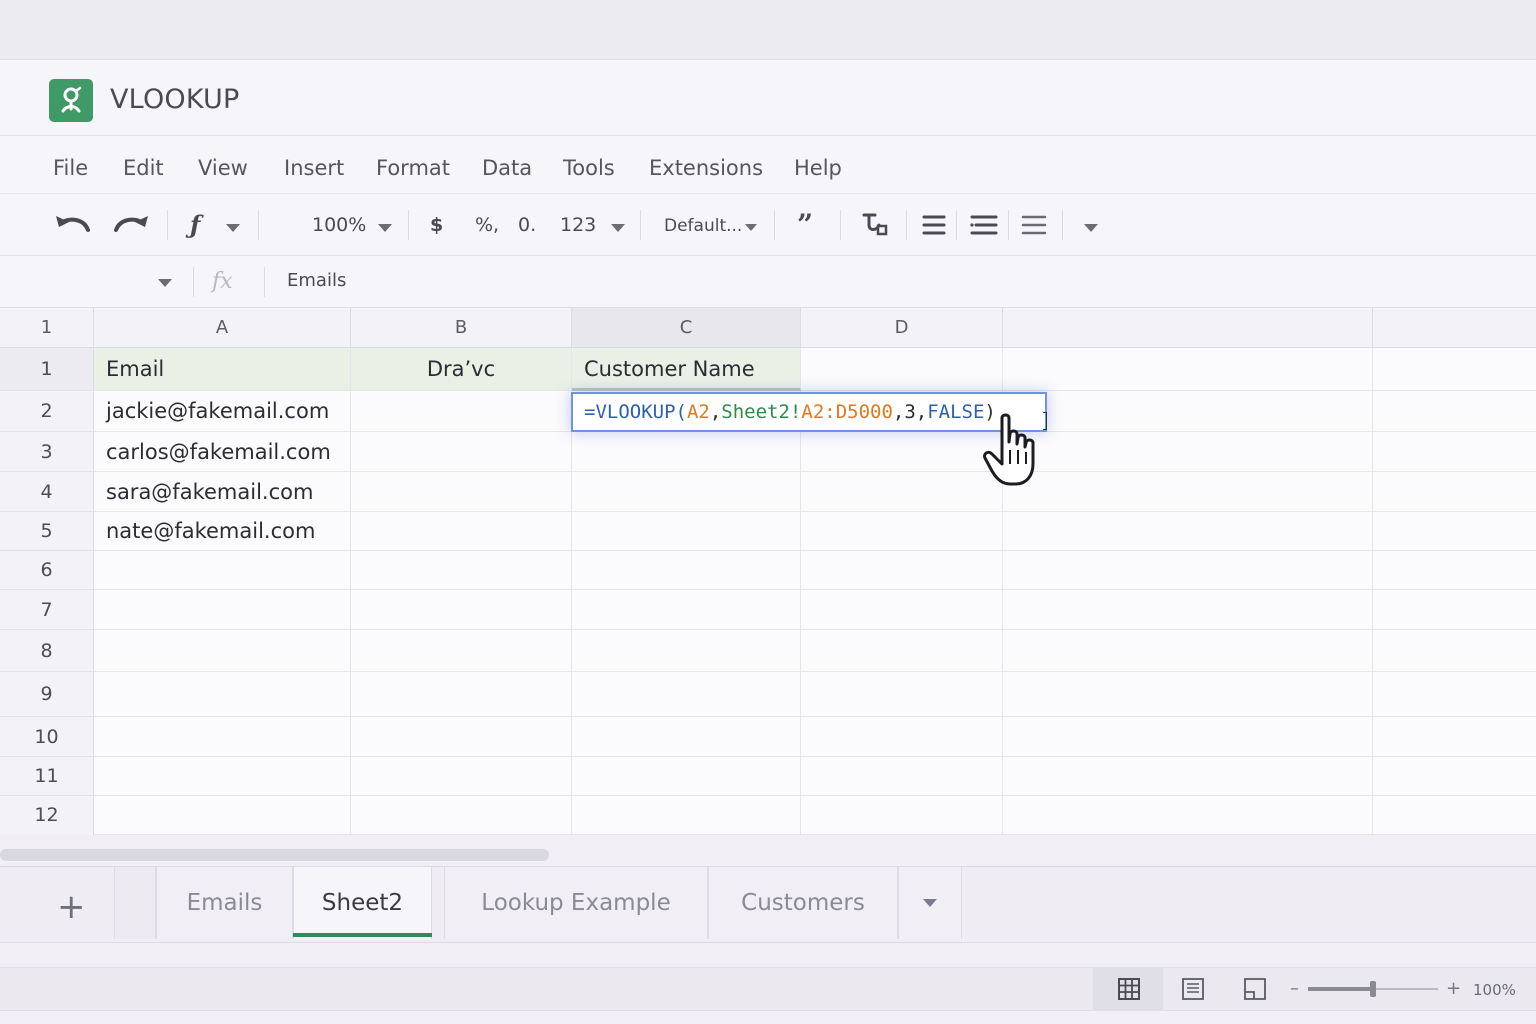  Describe the element at coordinates (47, 531) in the screenshot. I see `row-header-5: 5` at that location.